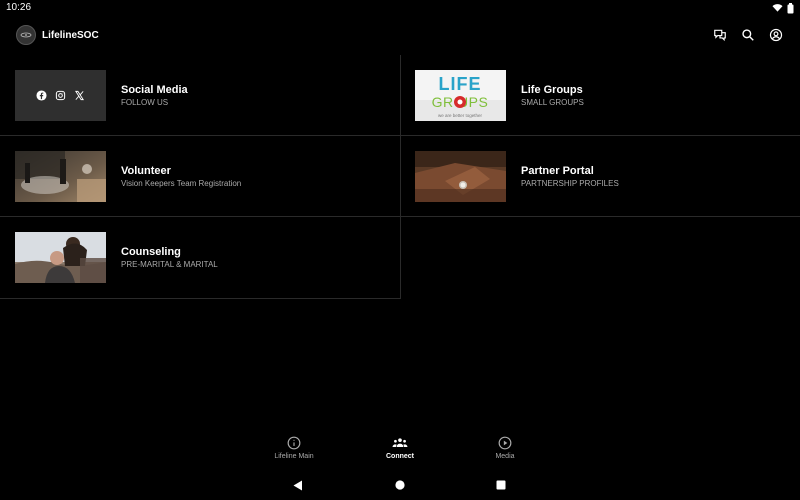  What do you see at coordinates (400, 442) in the screenshot?
I see `group-icon` at bounding box center [400, 442].